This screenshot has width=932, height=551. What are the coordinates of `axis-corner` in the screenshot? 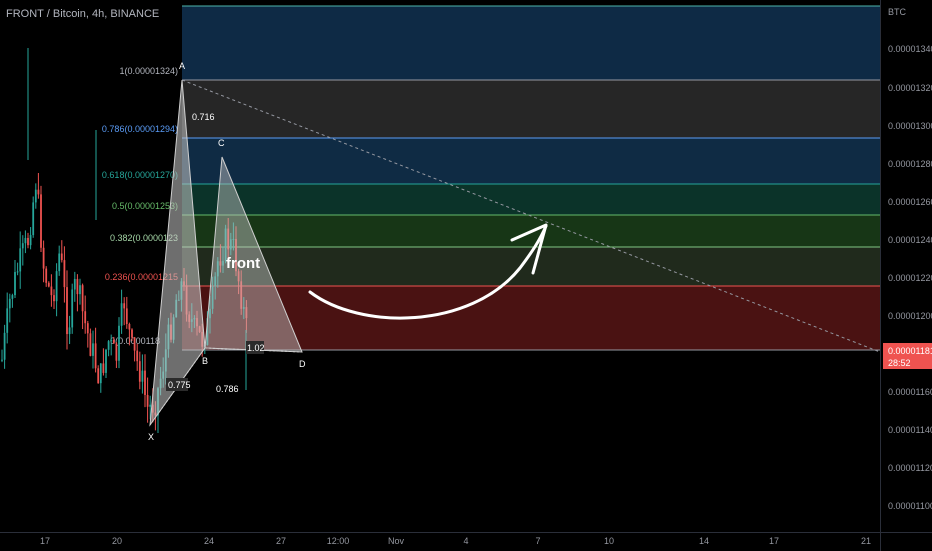 It's located at (906, 541).